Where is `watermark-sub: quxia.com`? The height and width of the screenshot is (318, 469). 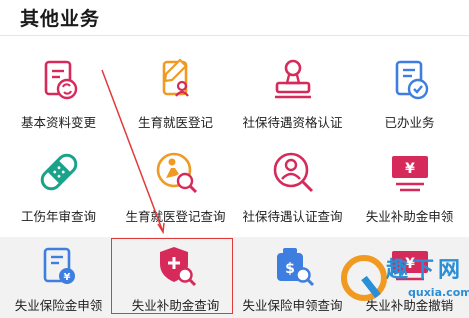
watermark-sub: quxia.com is located at coordinates (438, 292).